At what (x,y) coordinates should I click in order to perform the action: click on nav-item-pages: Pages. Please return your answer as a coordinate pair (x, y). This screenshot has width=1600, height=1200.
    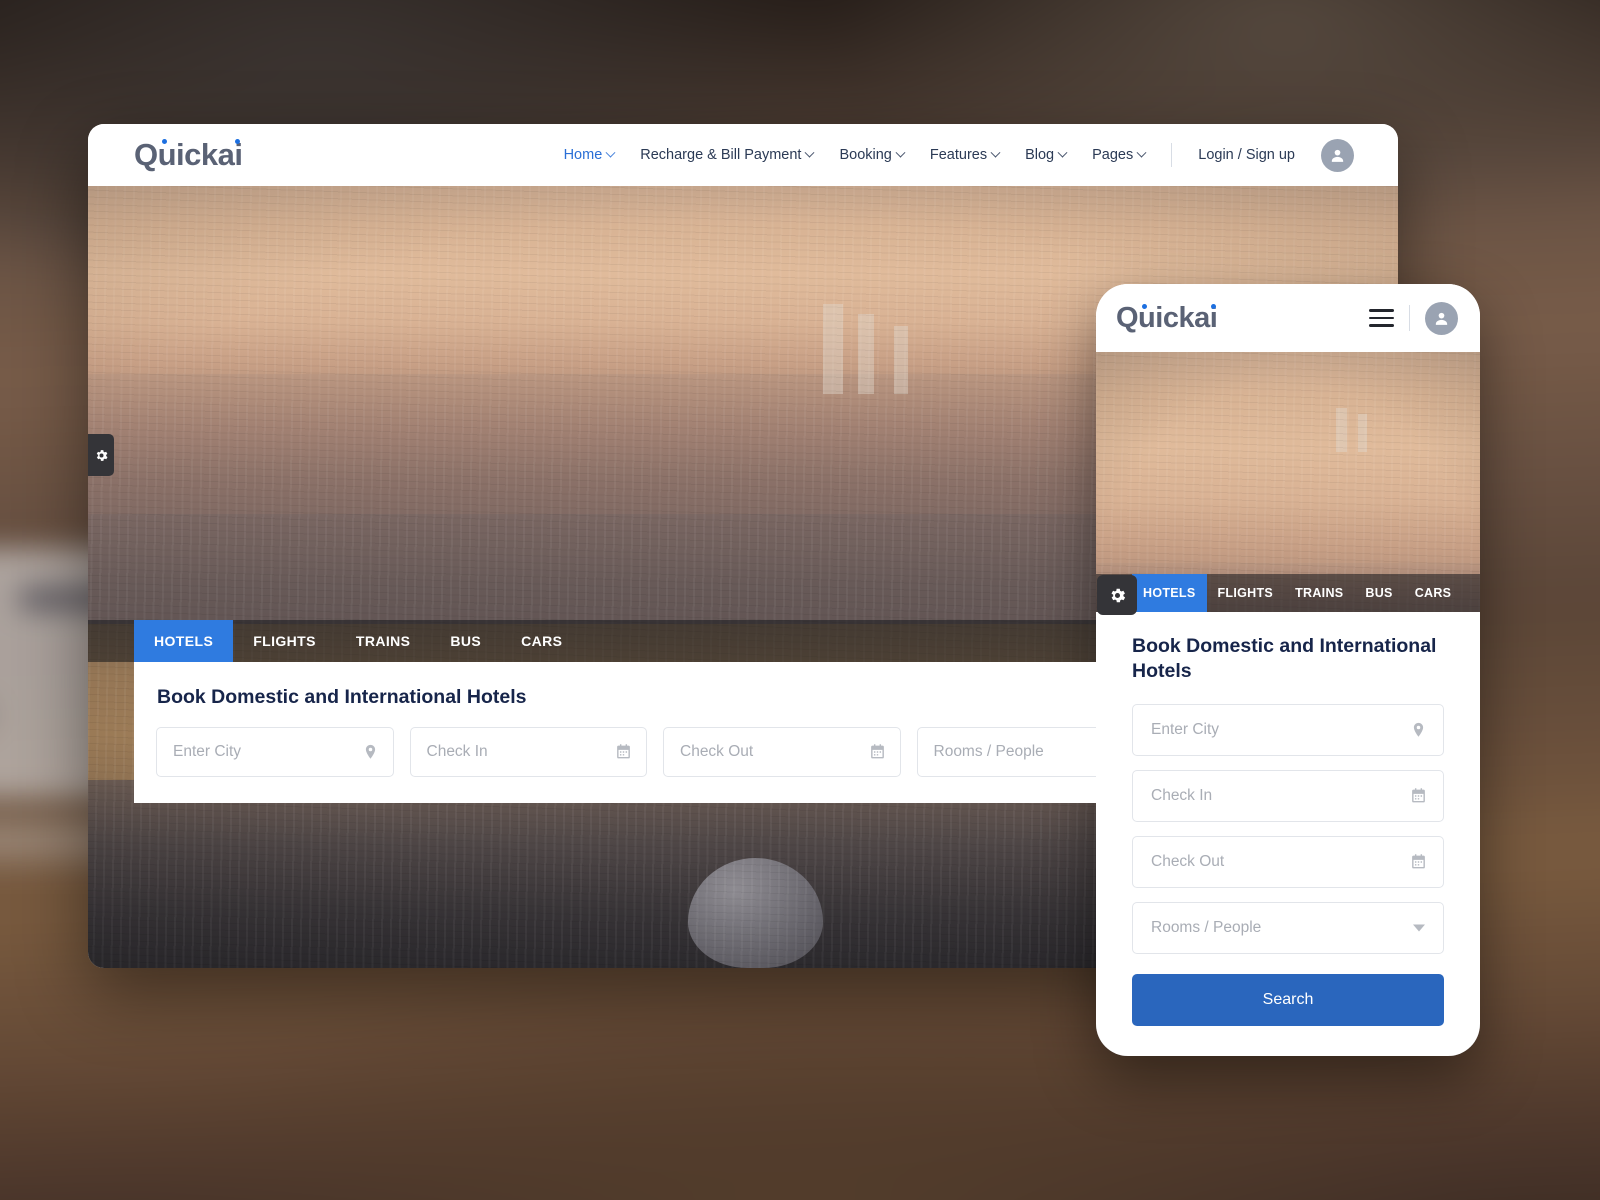
    Looking at the image, I should click on (1119, 155).